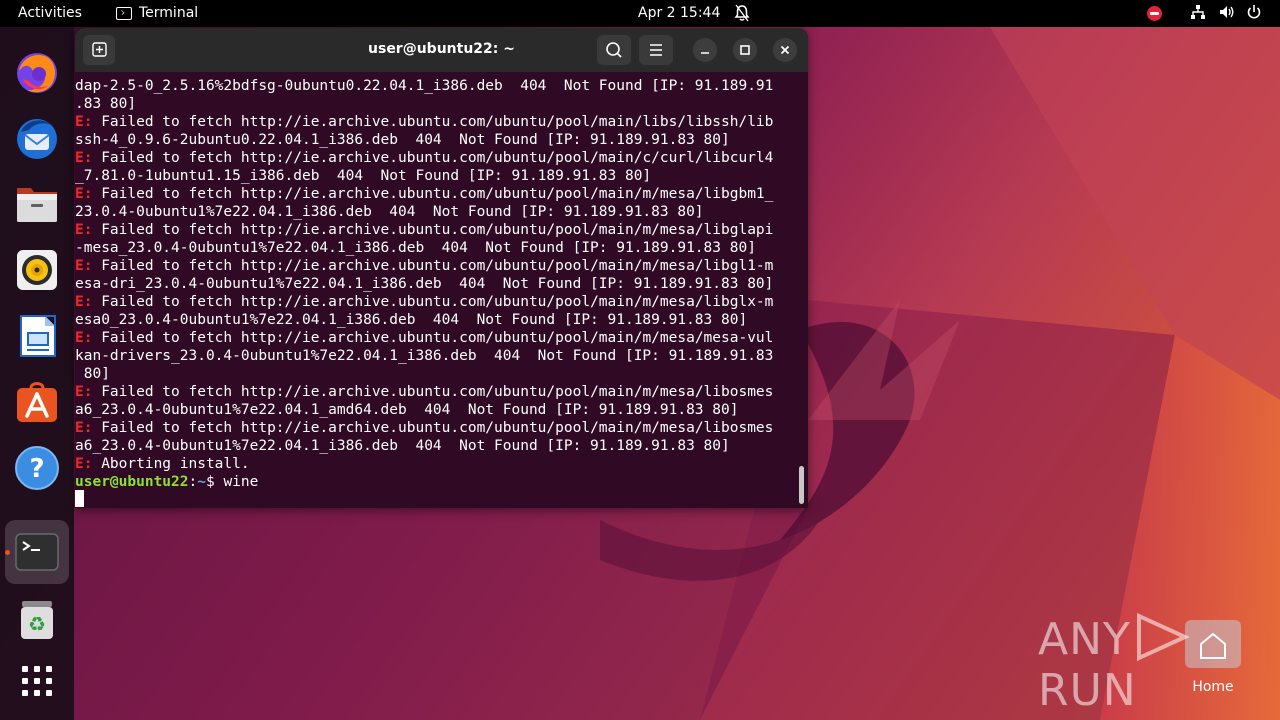  What do you see at coordinates (124, 13) in the screenshot?
I see `terminal-app-icon` at bounding box center [124, 13].